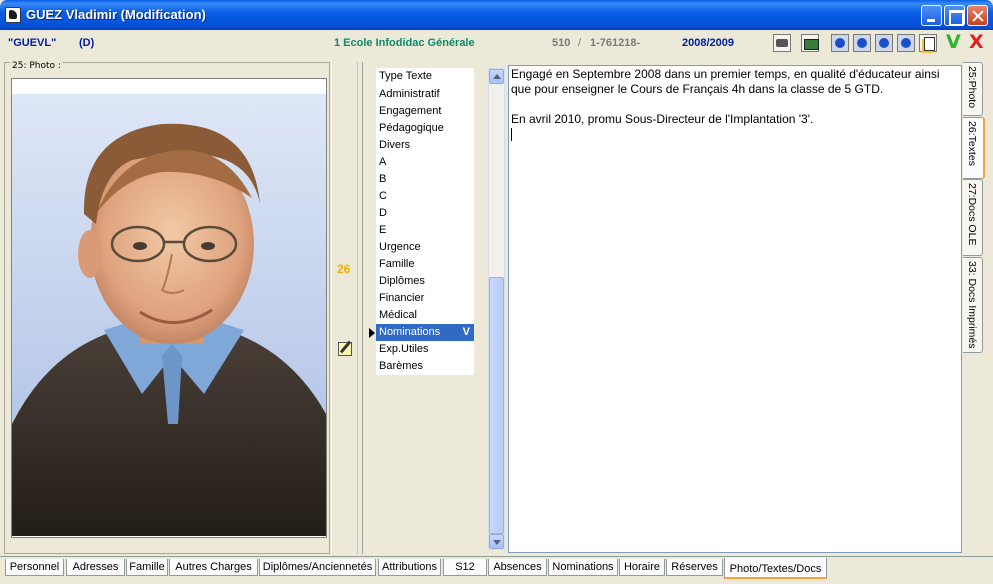 This screenshot has height=584, width=993. What do you see at coordinates (383, 179) in the screenshot?
I see `list-item-label: B` at bounding box center [383, 179].